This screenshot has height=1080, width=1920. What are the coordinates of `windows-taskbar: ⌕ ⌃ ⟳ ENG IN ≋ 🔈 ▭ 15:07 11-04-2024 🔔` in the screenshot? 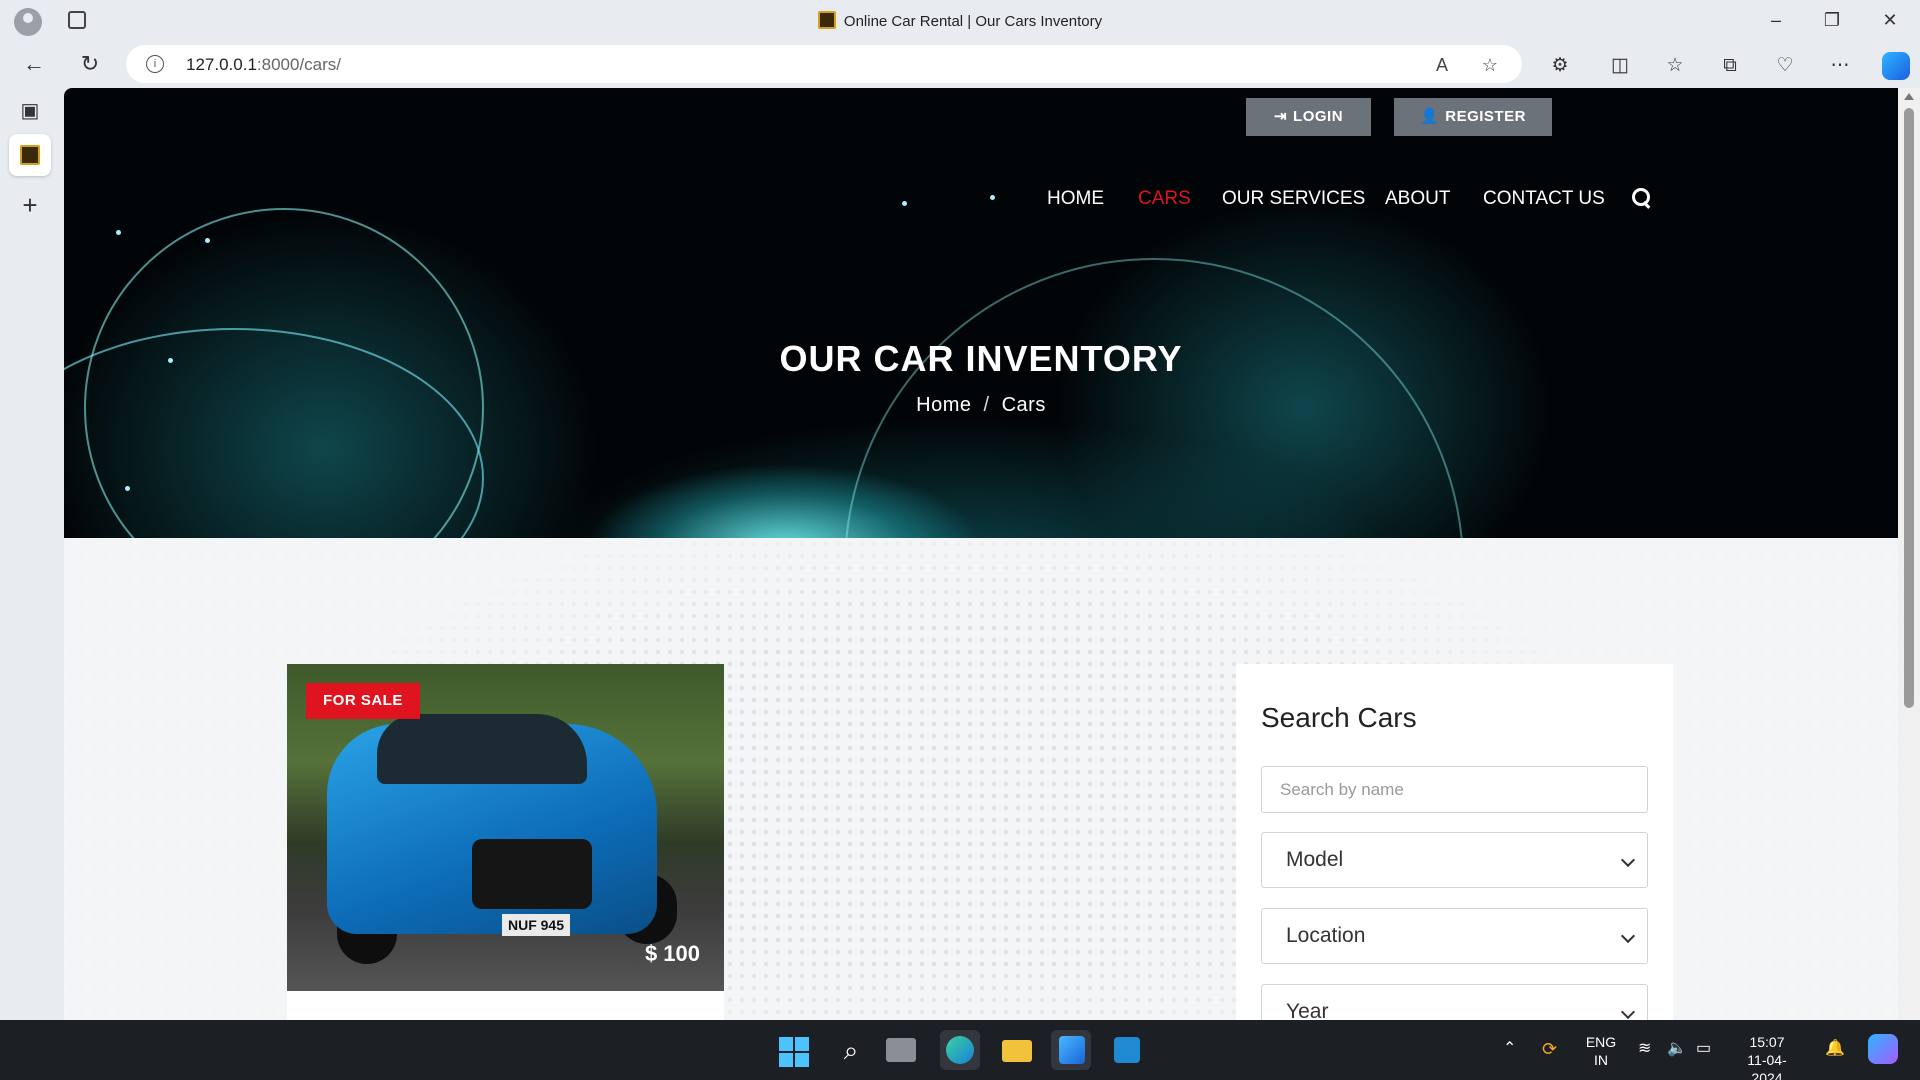 It's located at (960, 1050).